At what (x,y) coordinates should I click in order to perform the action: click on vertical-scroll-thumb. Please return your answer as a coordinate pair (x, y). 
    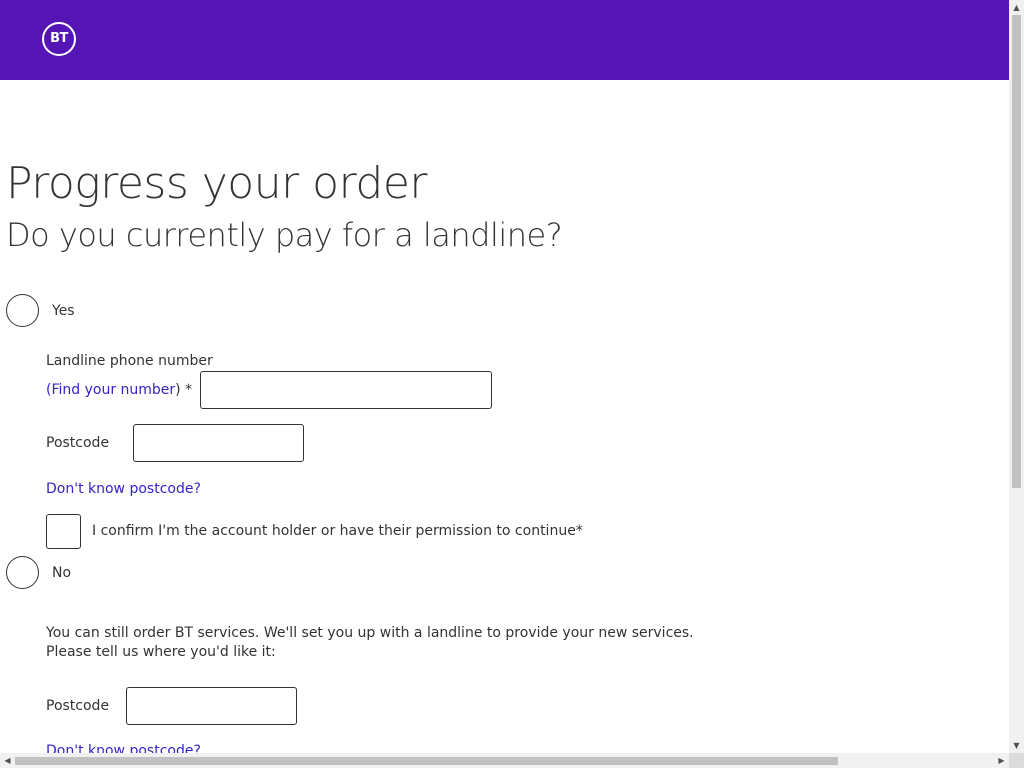
    Looking at the image, I should click on (1016, 251).